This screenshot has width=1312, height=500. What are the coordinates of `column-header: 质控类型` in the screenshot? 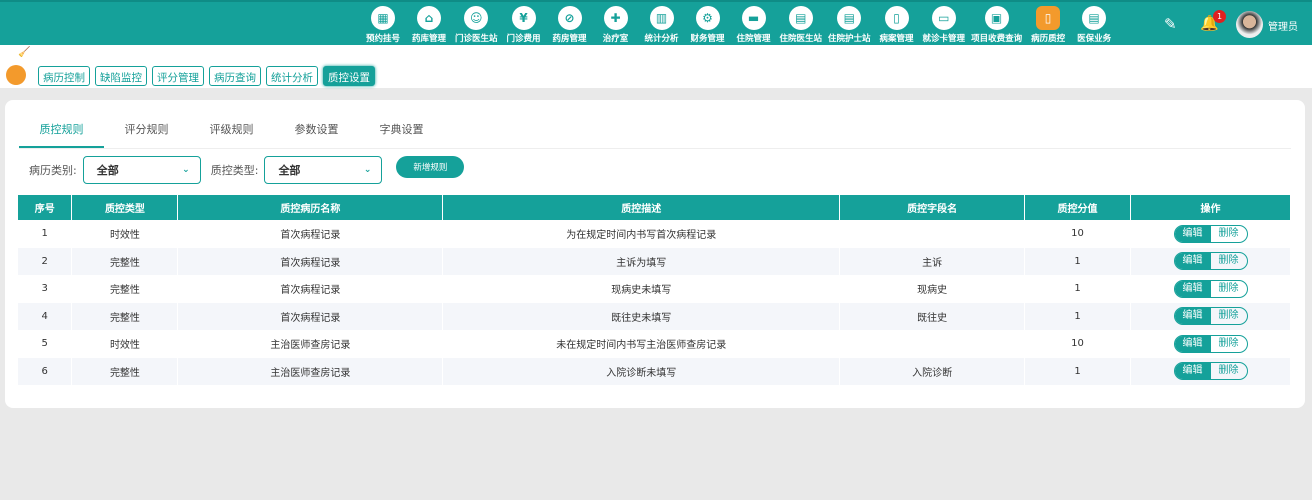 It's located at (125, 207).